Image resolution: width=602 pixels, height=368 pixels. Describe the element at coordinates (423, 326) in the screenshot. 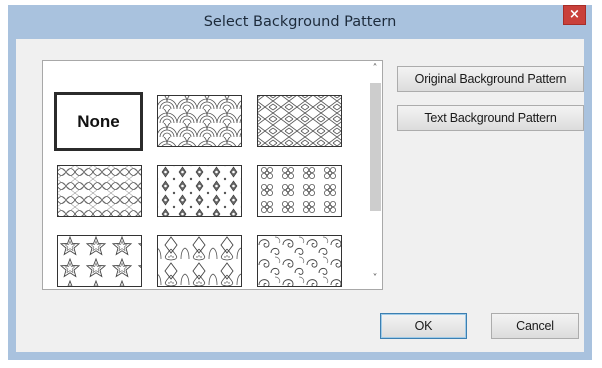

I see `ok-button: OK` at that location.